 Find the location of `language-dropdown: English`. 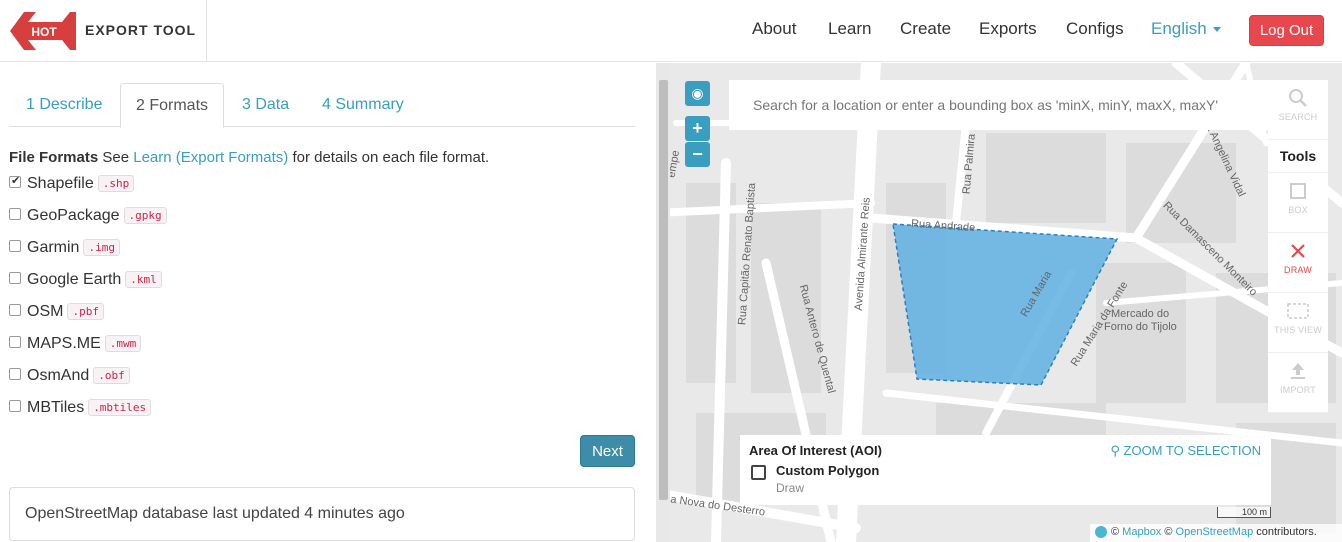

language-dropdown: English is located at coordinates (1186, 29).